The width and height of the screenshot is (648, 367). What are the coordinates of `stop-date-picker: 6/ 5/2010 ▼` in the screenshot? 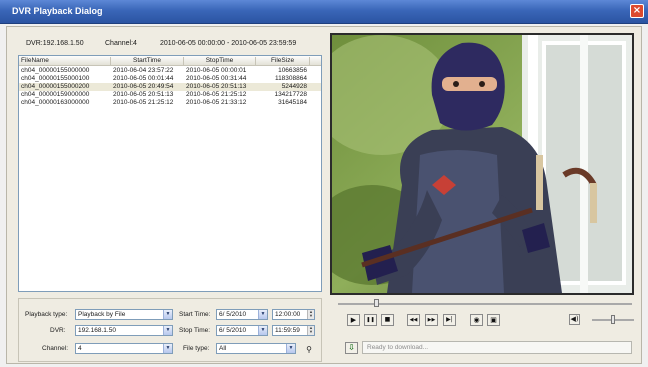 It's located at (242, 330).